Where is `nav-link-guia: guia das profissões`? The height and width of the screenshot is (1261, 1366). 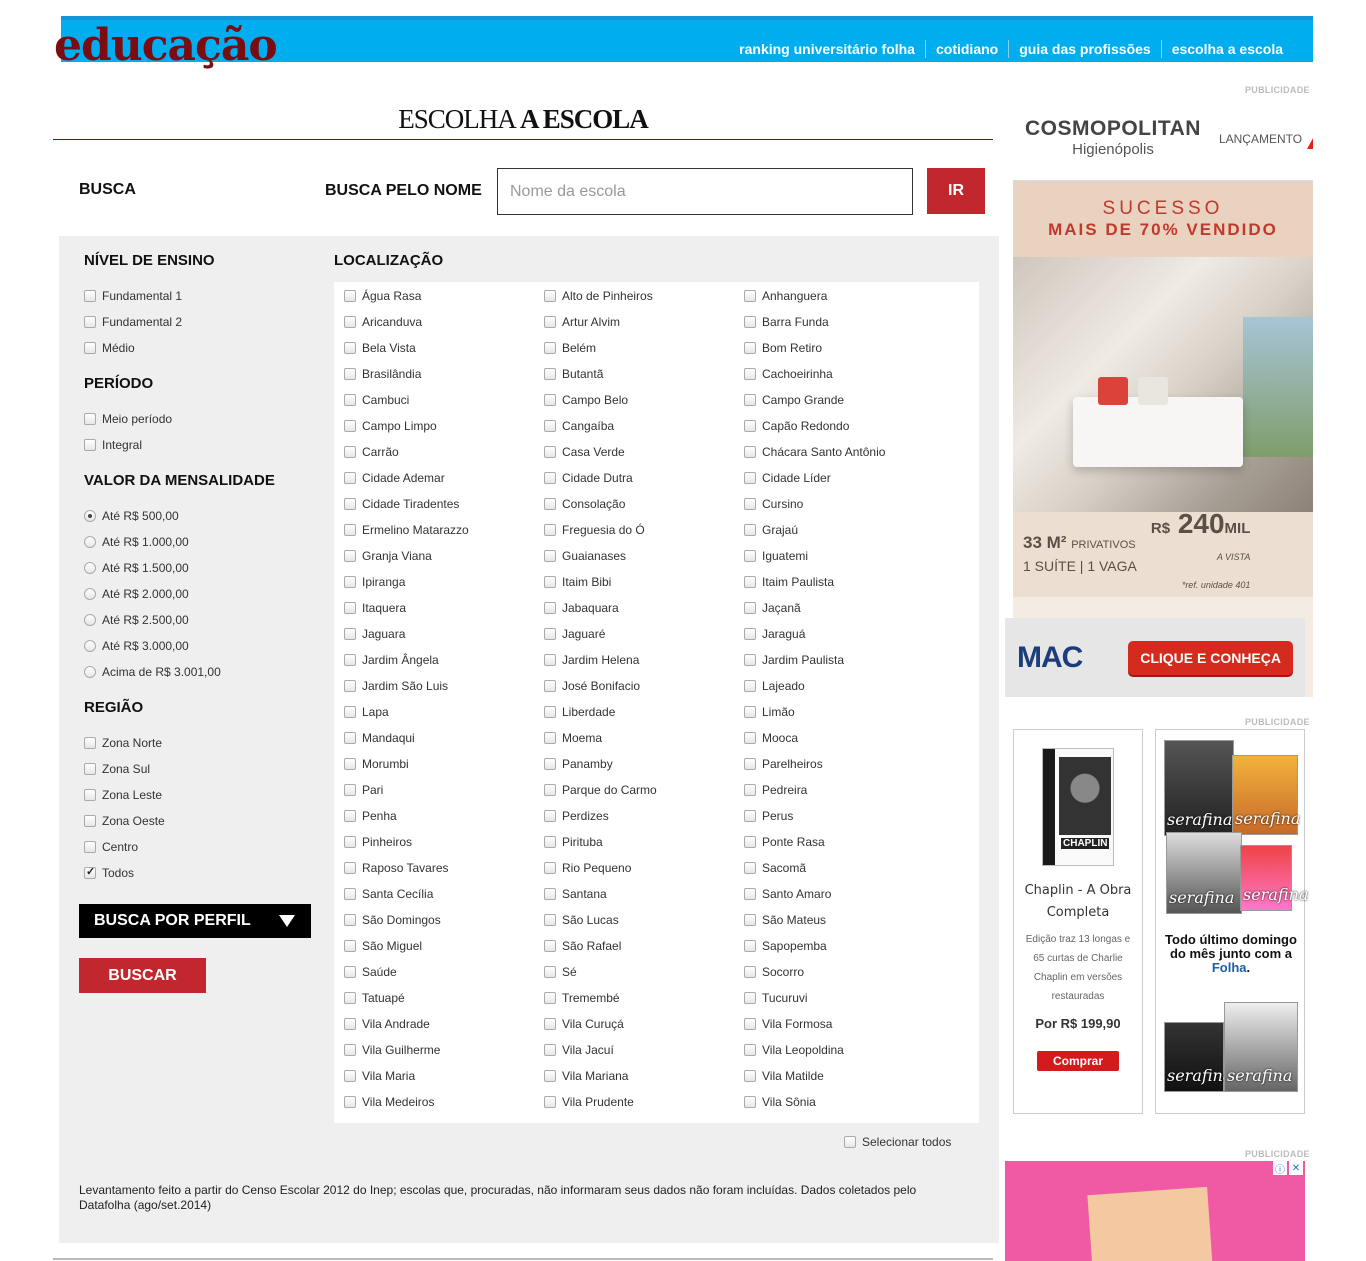
nav-link-guia: guia das profissões is located at coordinates (1084, 49).